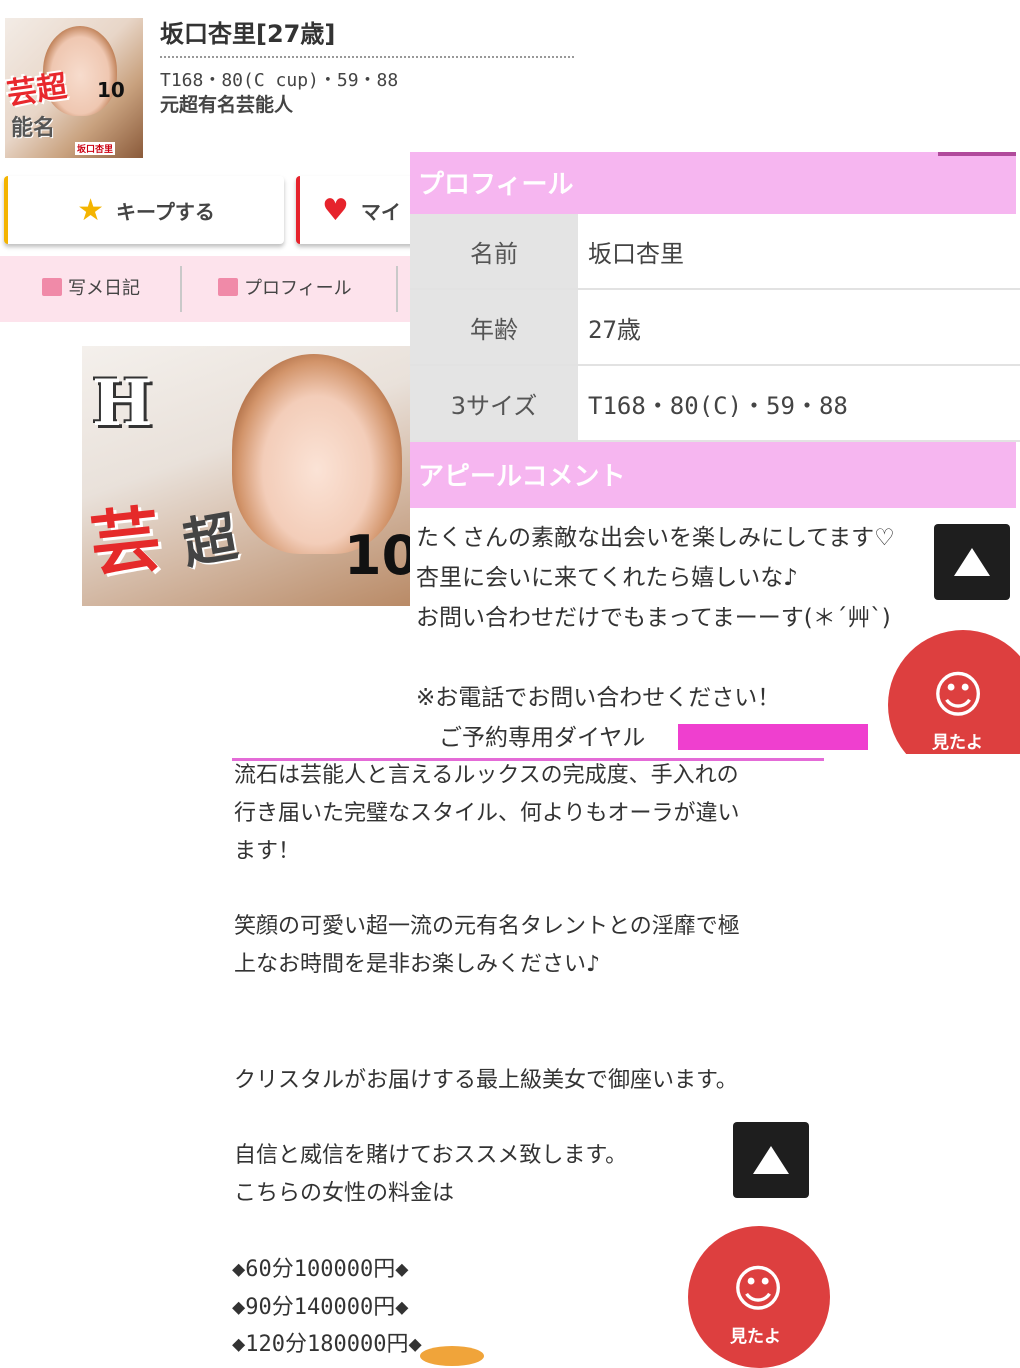  I want to click on profile-row-age: 年齢 27歳, so click(715, 328).